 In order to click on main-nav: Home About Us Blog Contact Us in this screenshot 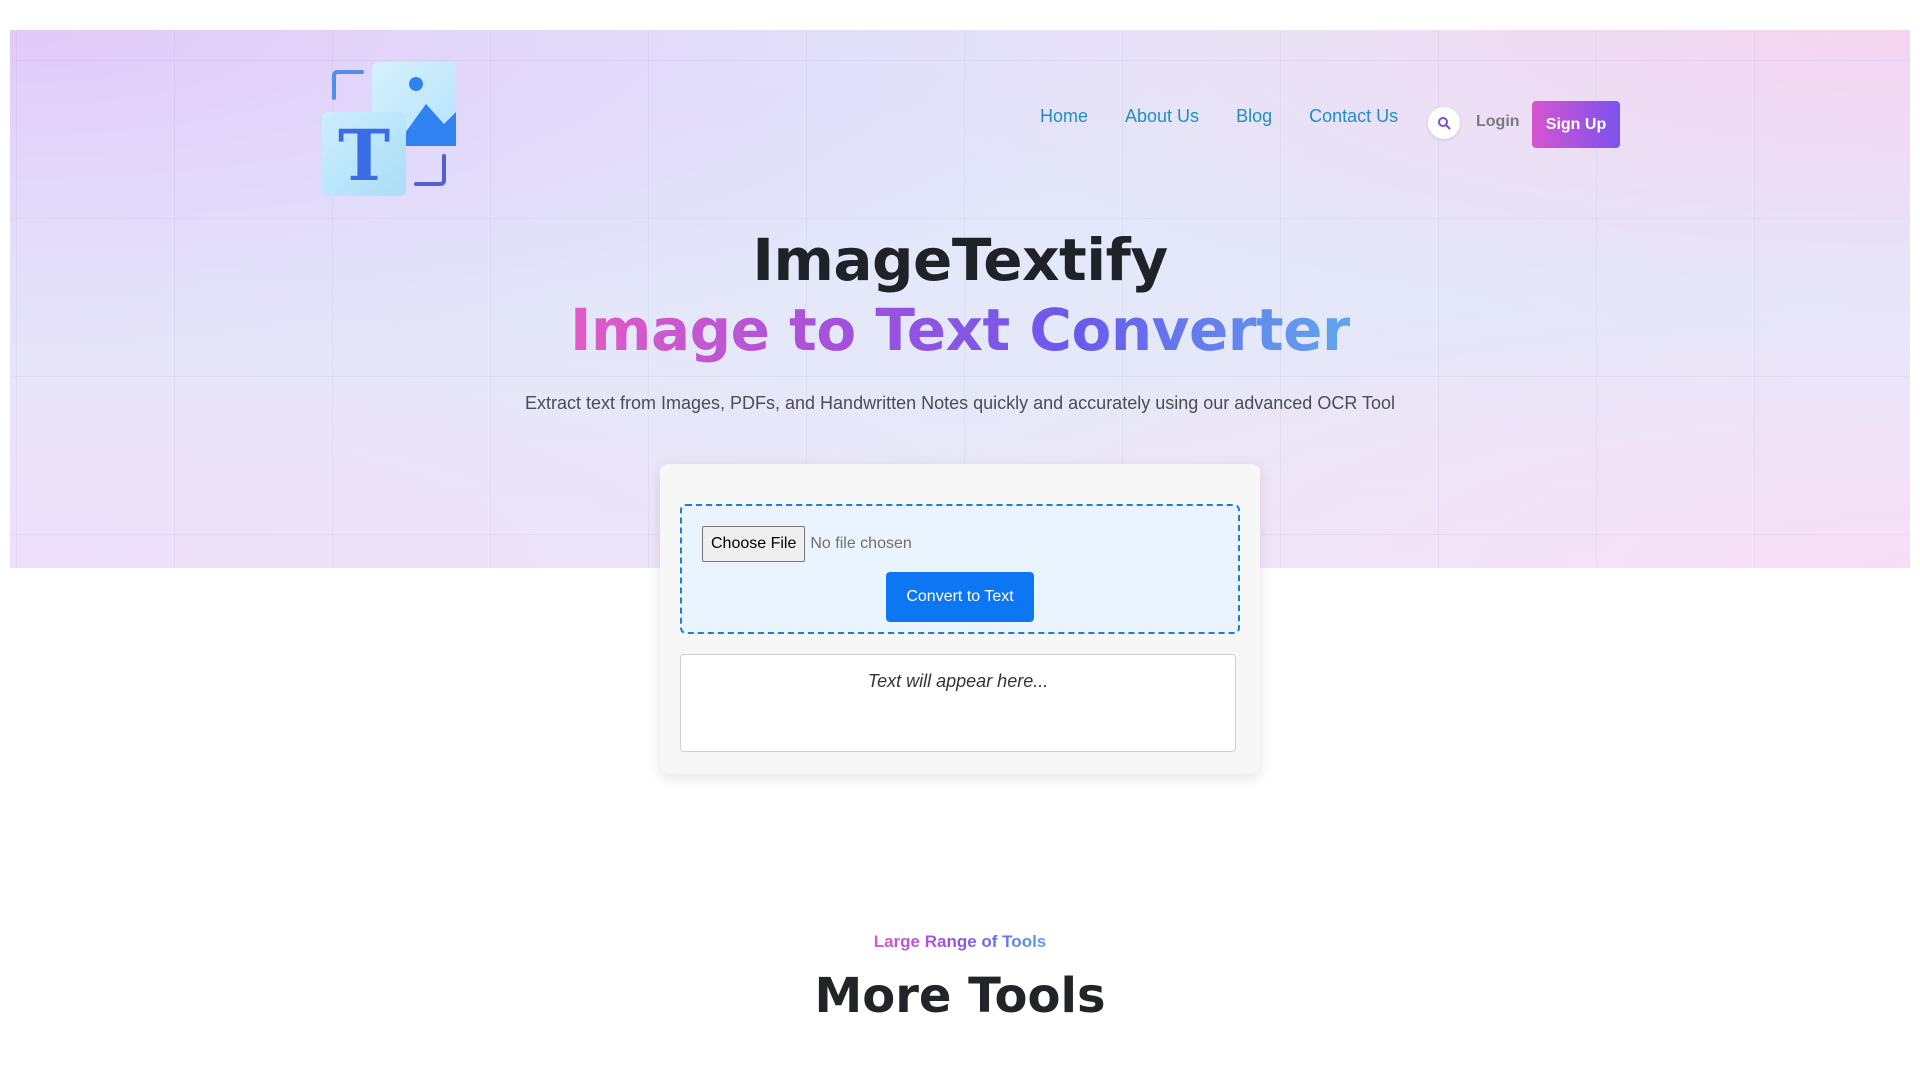, I will do `click(1237, 116)`.